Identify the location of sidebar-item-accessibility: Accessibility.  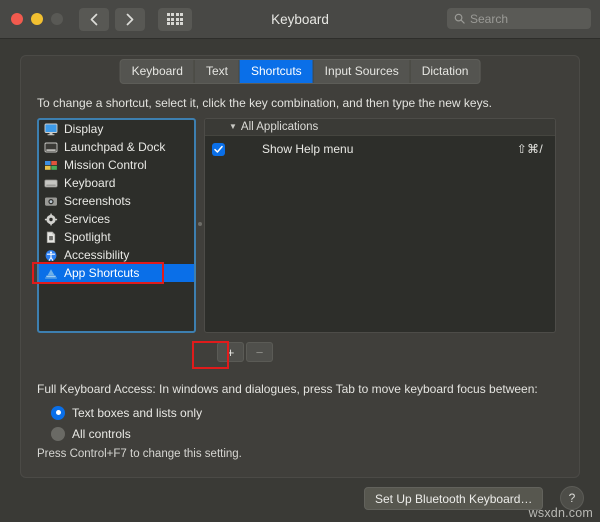
(116, 255).